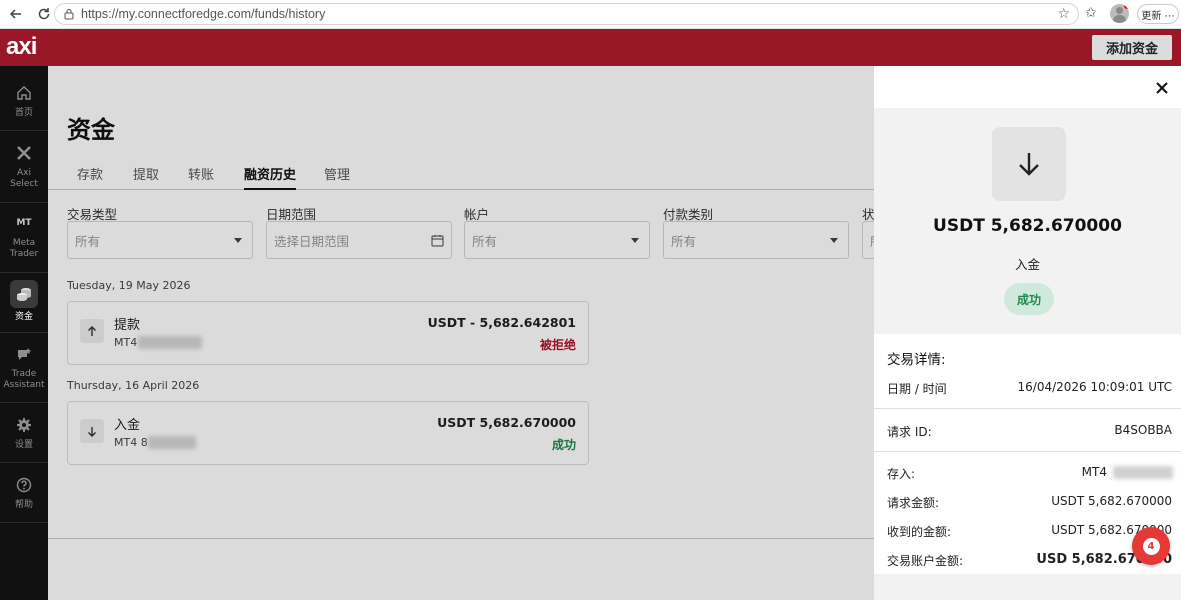 This screenshot has height=600, width=1181. I want to click on notification-badge: 4, so click(1151, 546).